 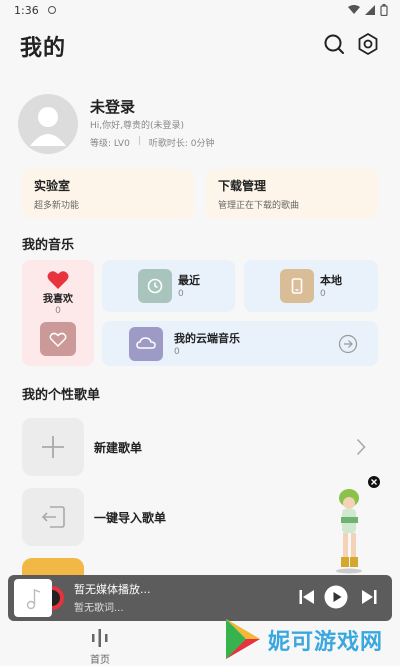 What do you see at coordinates (113, 107) in the screenshot?
I see `user-name: 未登录` at bounding box center [113, 107].